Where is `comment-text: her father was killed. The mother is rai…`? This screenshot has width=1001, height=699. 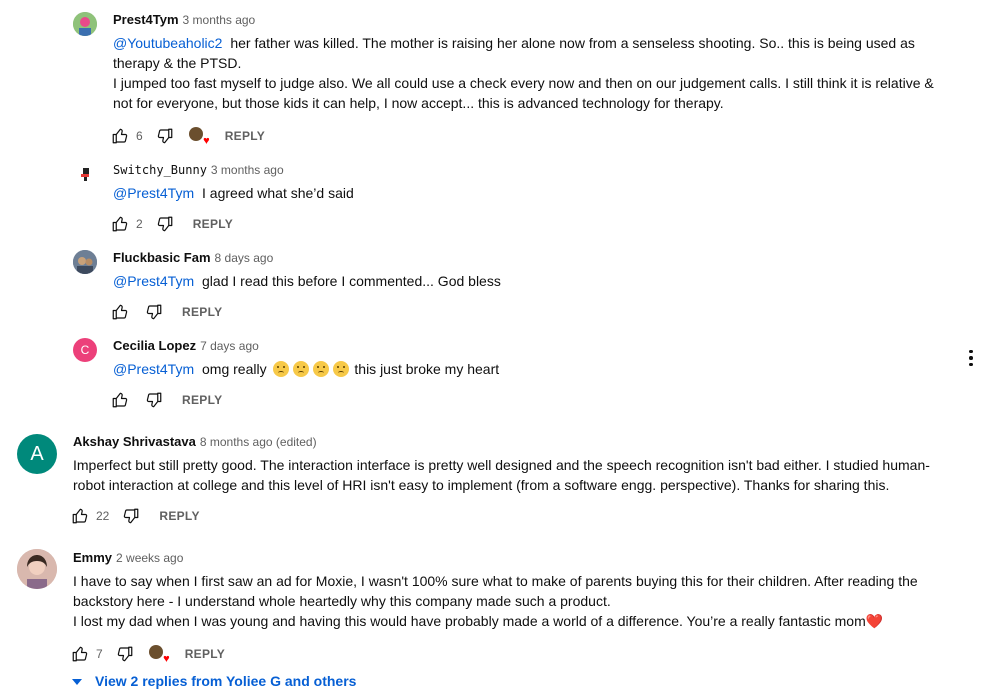
comment-text: her father was killed. The mother is rai… is located at coordinates (572, 43).